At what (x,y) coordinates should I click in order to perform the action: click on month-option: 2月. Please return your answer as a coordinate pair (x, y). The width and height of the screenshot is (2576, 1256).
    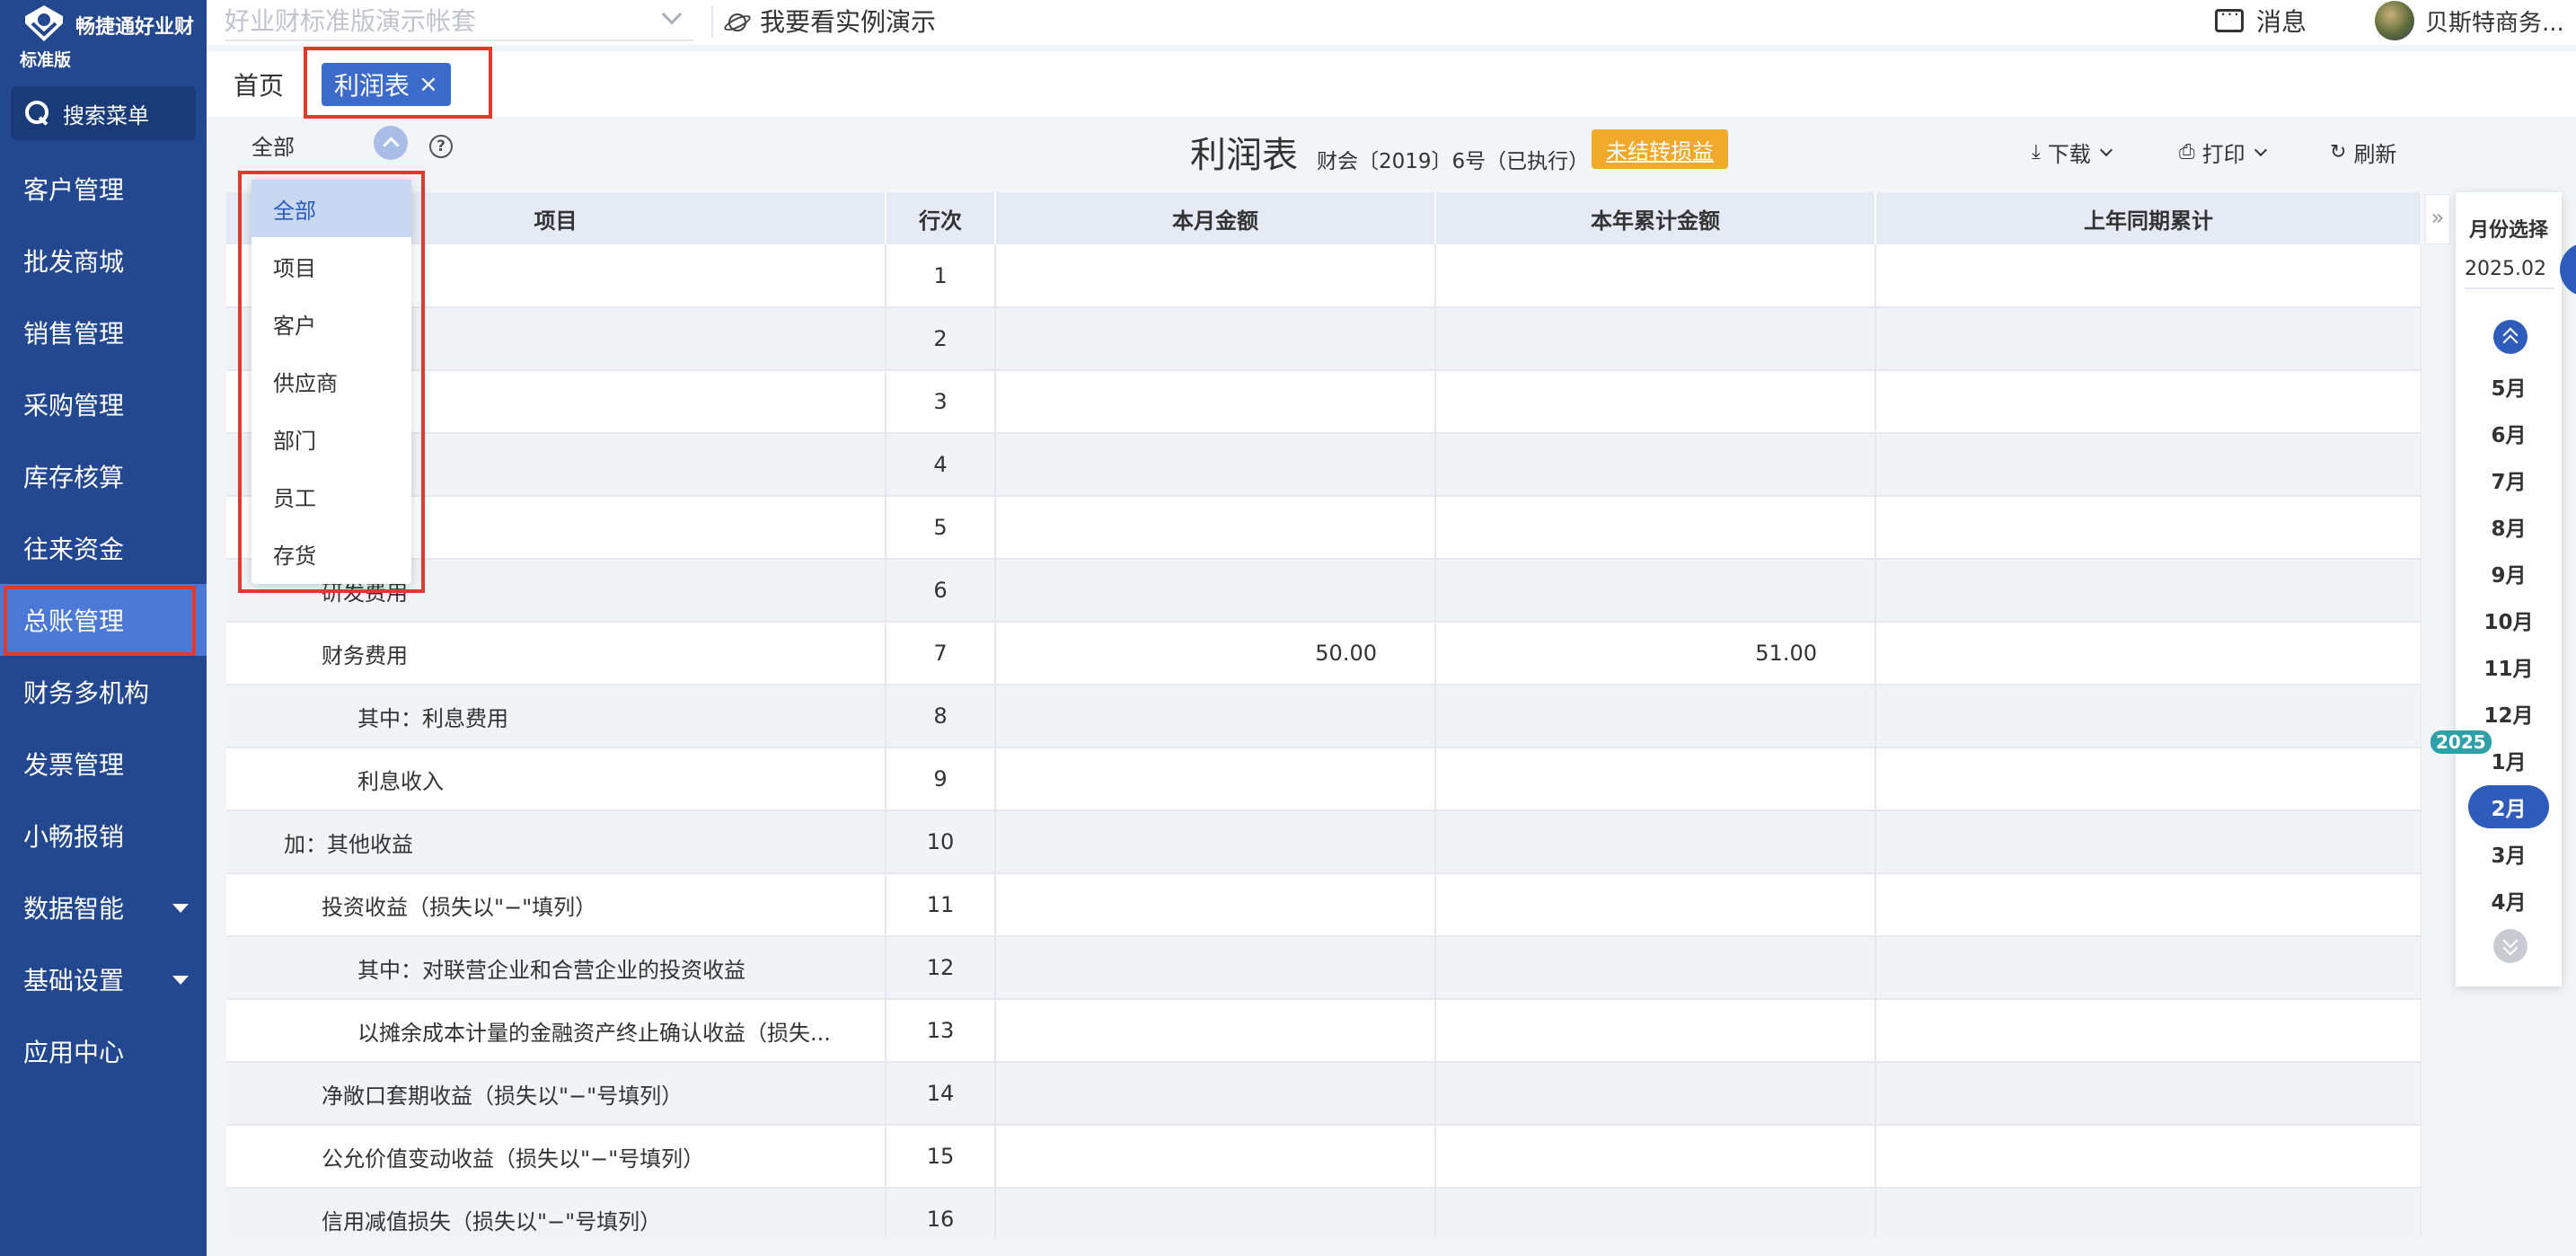
    Looking at the image, I should click on (2508, 806).